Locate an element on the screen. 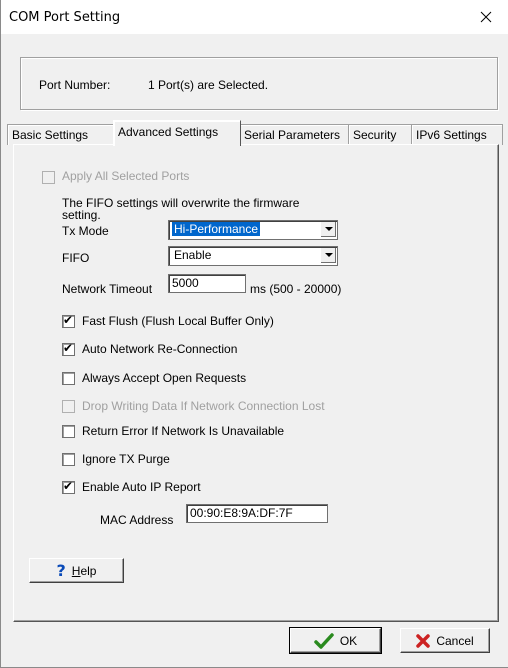 The height and width of the screenshot is (668, 508). help-accel: H is located at coordinates (76, 570).